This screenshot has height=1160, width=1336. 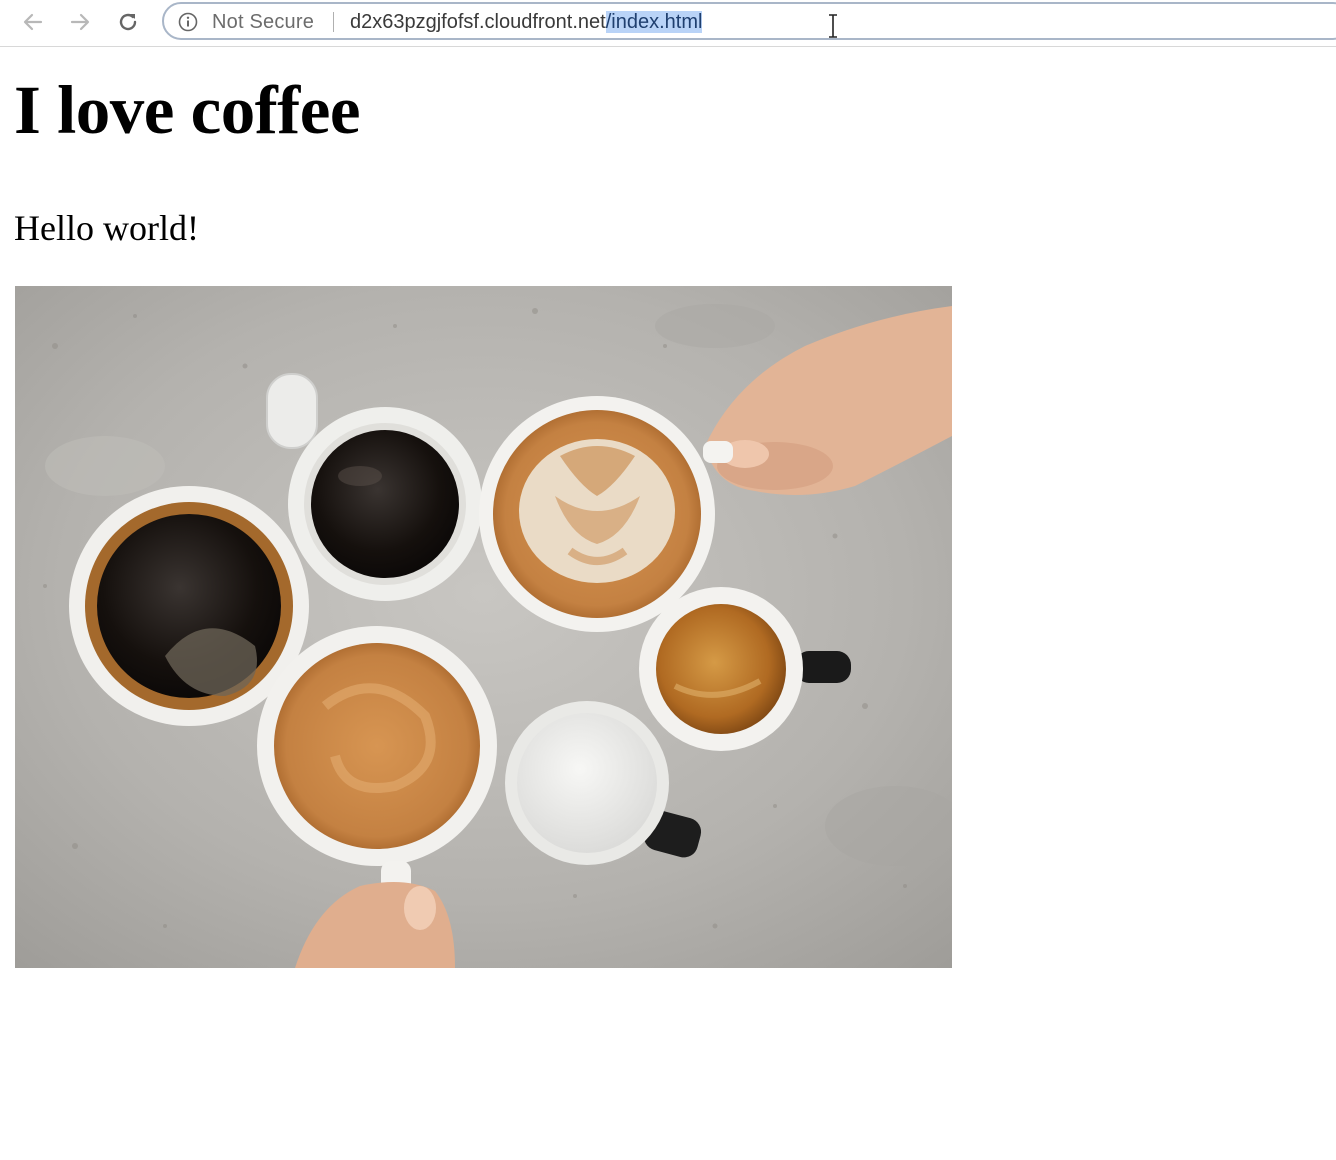 What do you see at coordinates (833, 26) in the screenshot?
I see `text-cursor-icon` at bounding box center [833, 26].